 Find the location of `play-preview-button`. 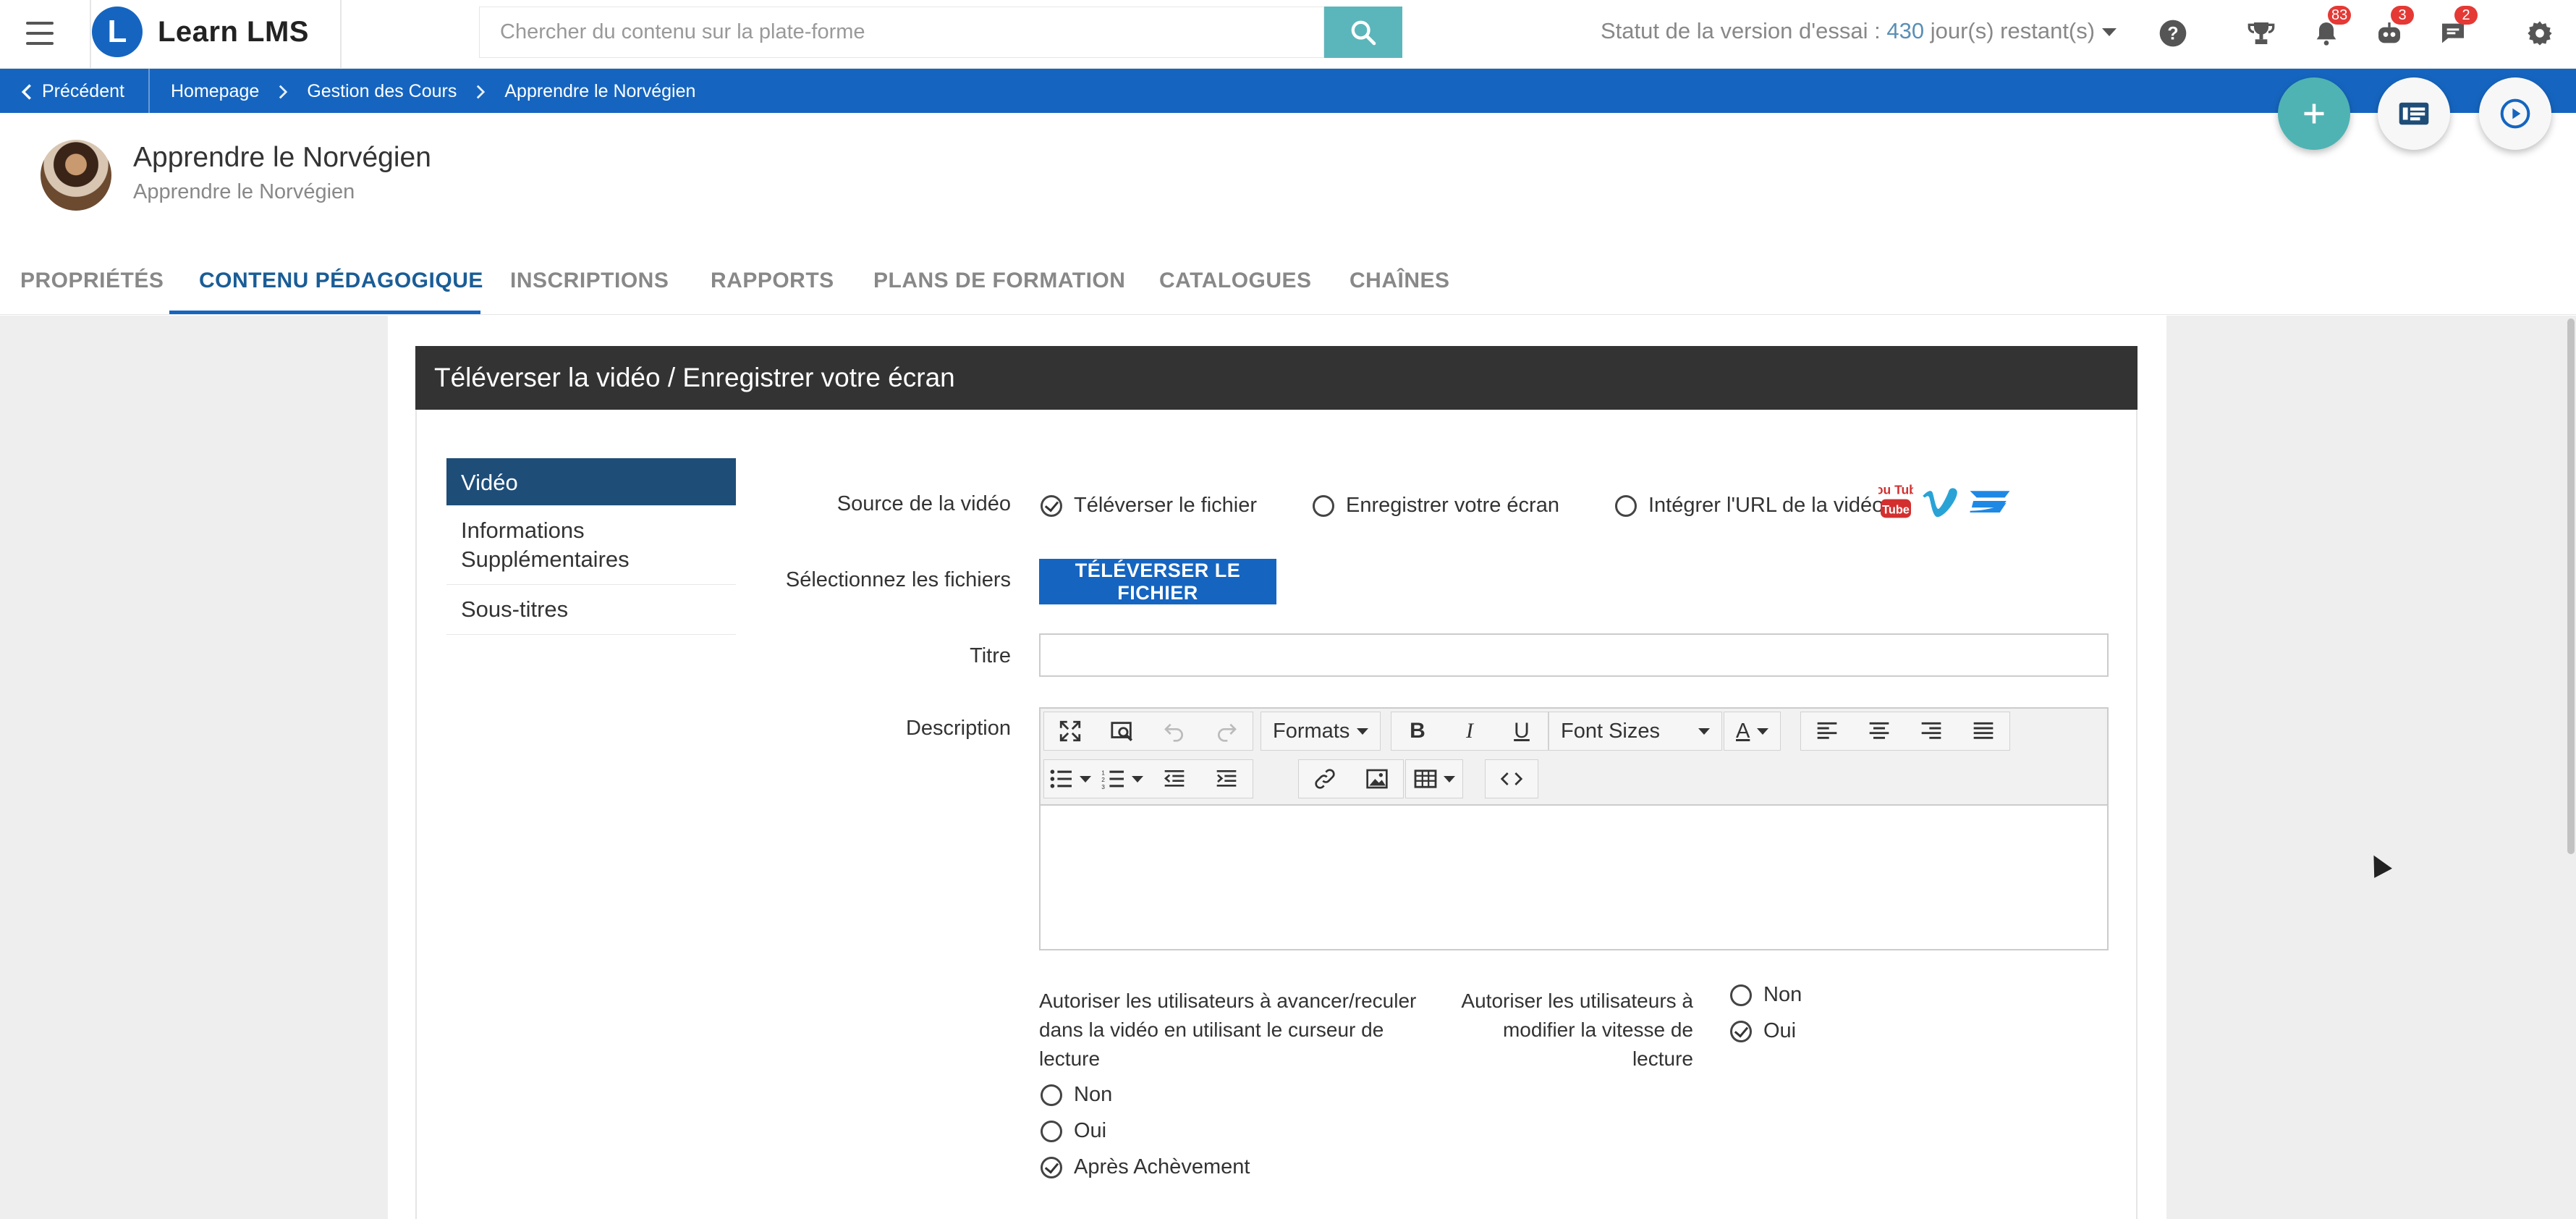

play-preview-button is located at coordinates (2515, 114).